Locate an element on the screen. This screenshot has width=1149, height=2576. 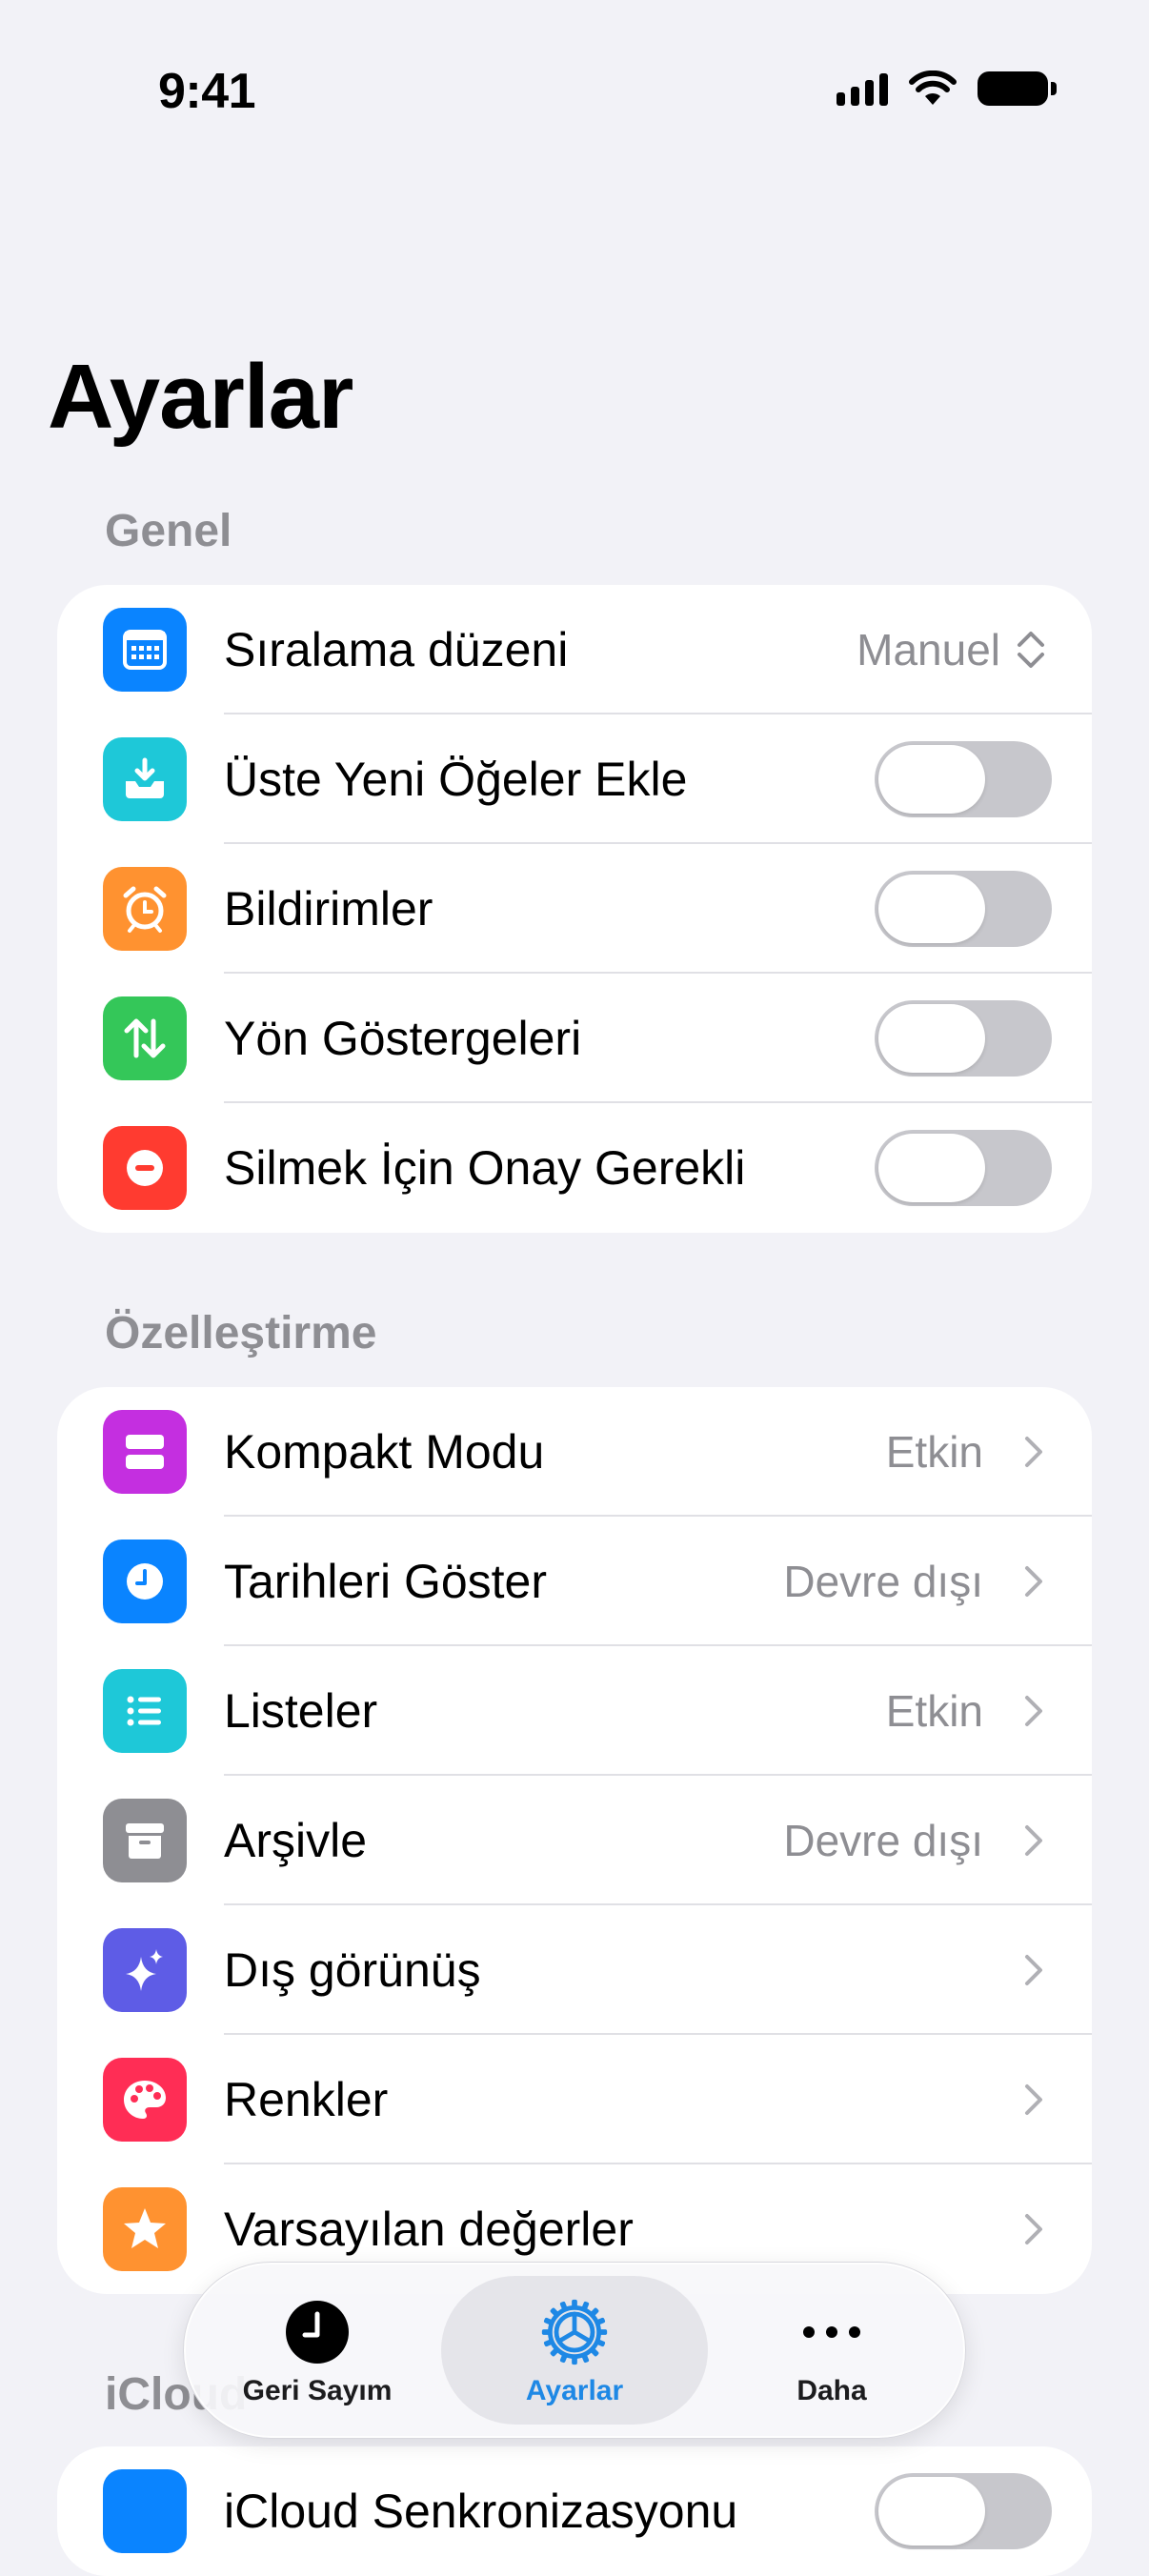
notifications-row: Bildirimler is located at coordinates (574, 909).